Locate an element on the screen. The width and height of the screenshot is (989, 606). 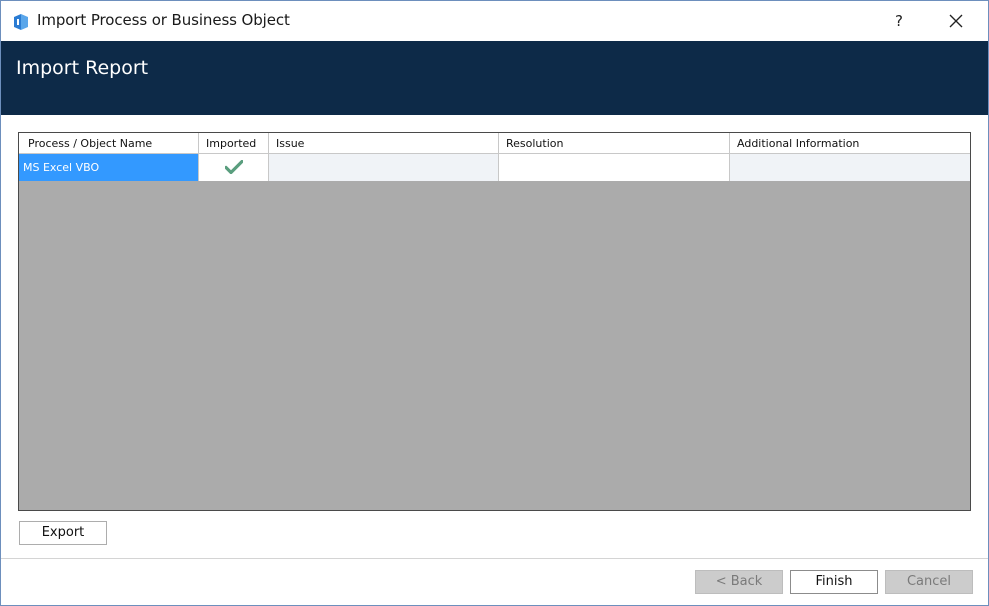
column-header-imported: Imported is located at coordinates (234, 143).